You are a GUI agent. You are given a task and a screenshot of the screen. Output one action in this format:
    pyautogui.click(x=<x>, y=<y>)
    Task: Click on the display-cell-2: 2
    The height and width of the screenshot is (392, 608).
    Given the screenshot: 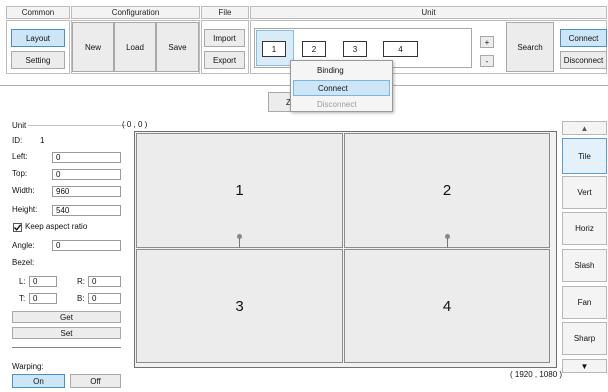 What is the action you would take?
    pyautogui.click(x=447, y=190)
    